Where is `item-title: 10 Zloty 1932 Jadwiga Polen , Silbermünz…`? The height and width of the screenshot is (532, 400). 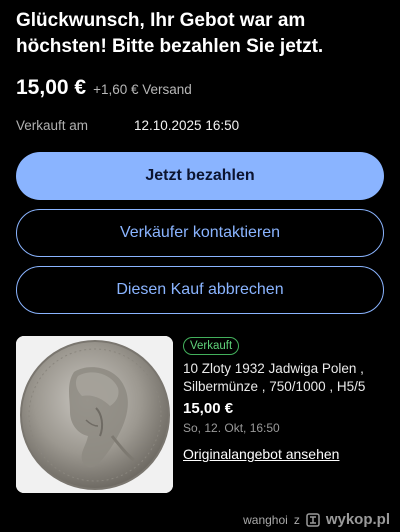
item-title: 10 Zloty 1932 Jadwiga Polen , Silbermünz… is located at coordinates (283, 378).